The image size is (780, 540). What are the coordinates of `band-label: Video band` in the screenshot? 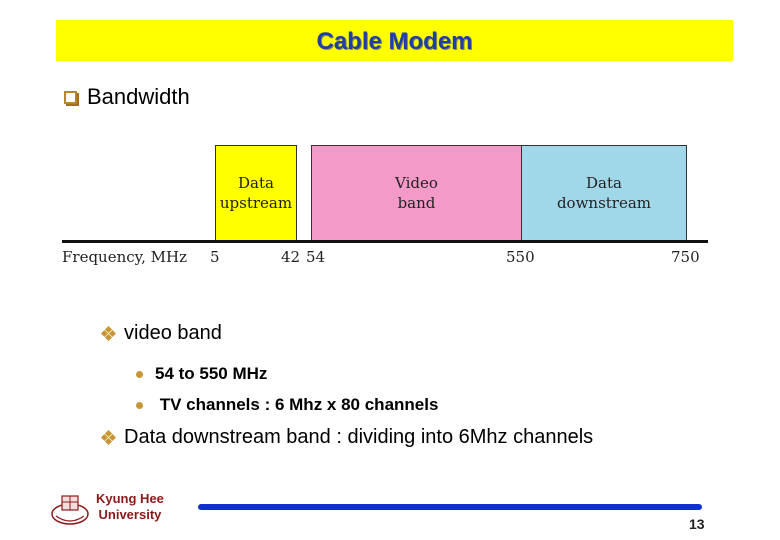 It's located at (416, 193).